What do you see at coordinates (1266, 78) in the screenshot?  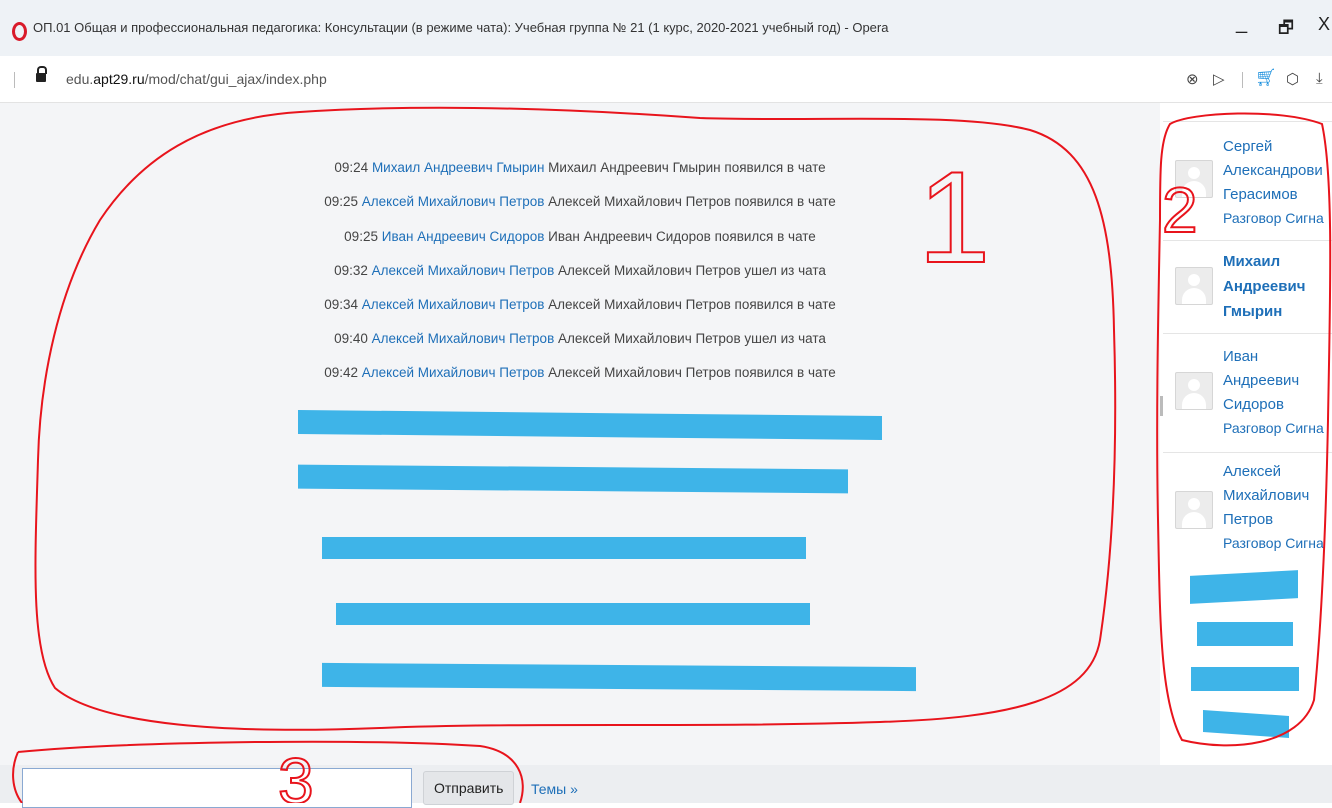 I see `cart-icon: 🛒︎` at bounding box center [1266, 78].